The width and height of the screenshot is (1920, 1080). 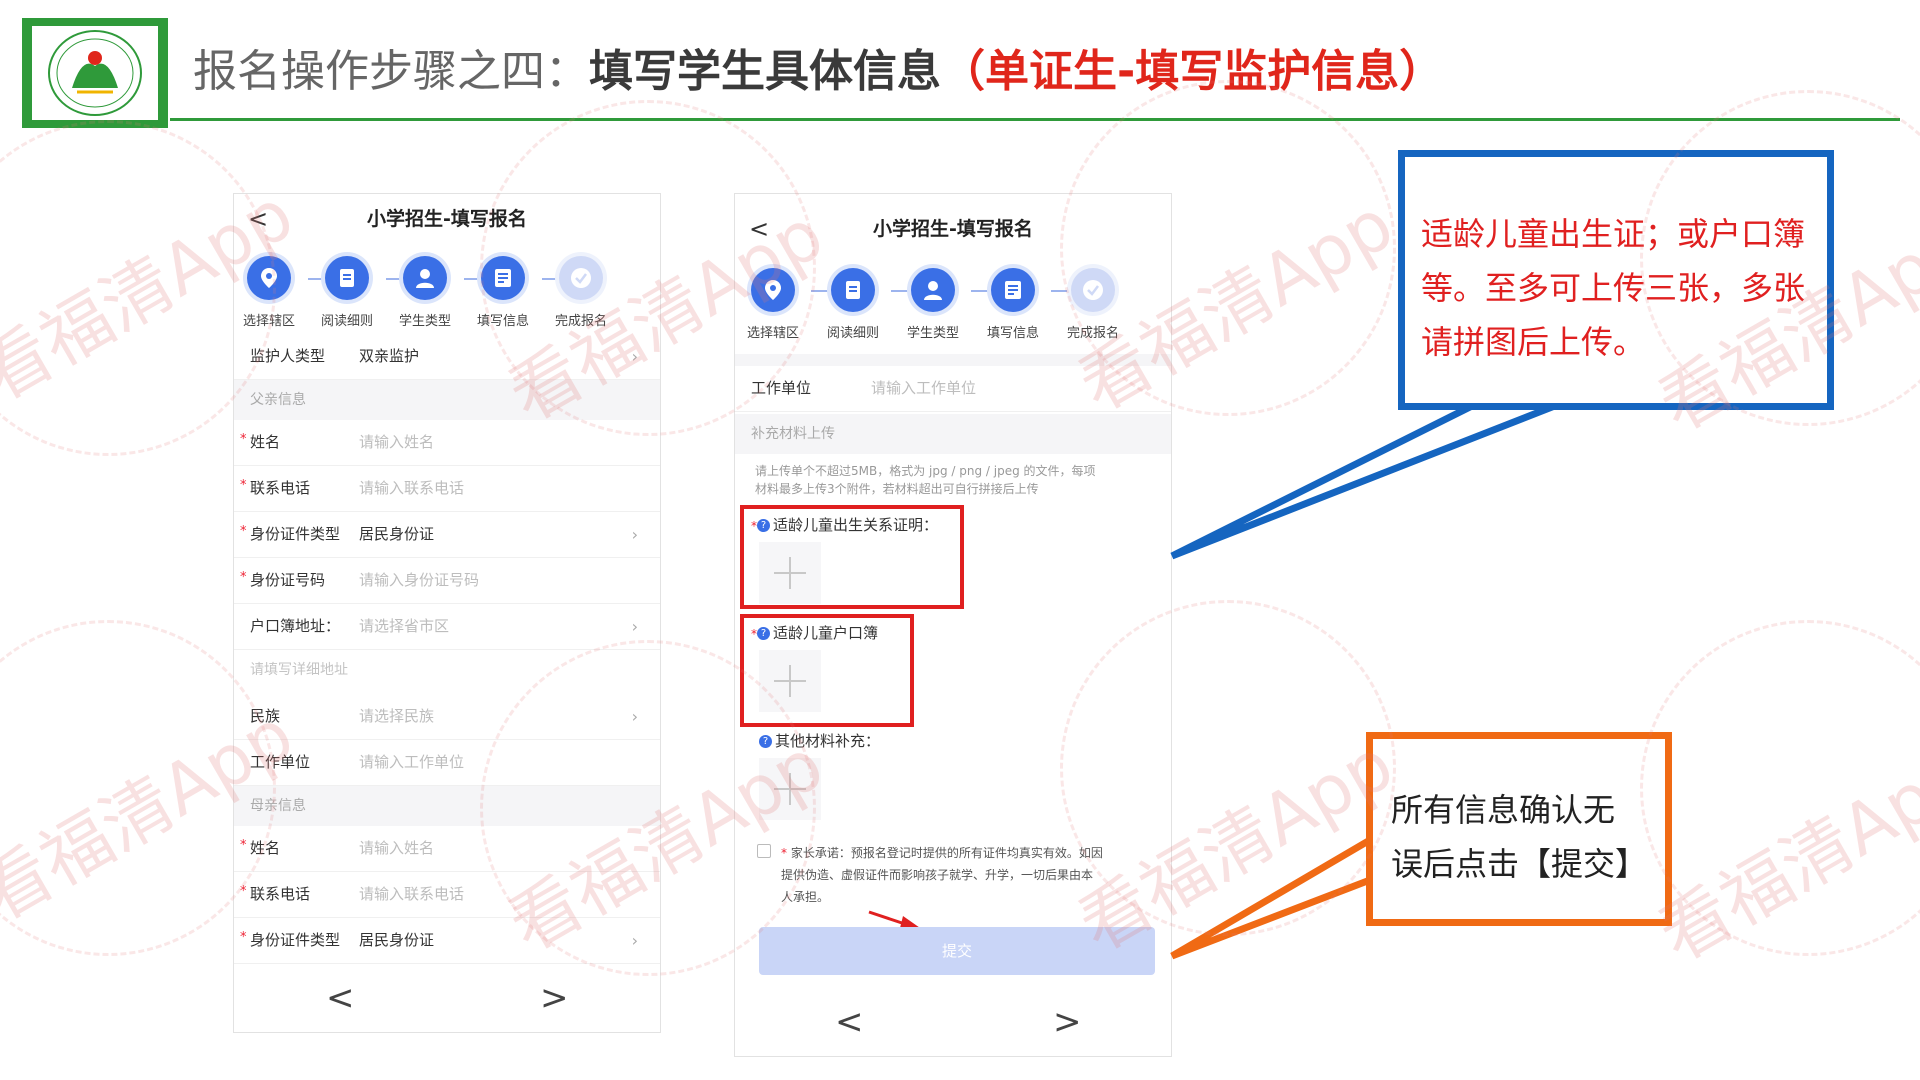 I want to click on blue-callout-text: 适龄儿童出生证；或户口簿 等。至多可上传三张，多张 请拼图后上传。, so click(x=1613, y=288).